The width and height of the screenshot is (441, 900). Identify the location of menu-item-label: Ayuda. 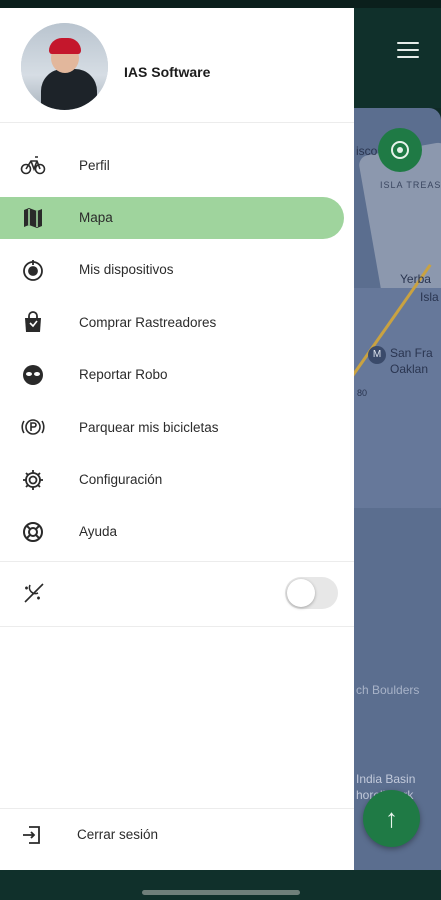
(98, 532).